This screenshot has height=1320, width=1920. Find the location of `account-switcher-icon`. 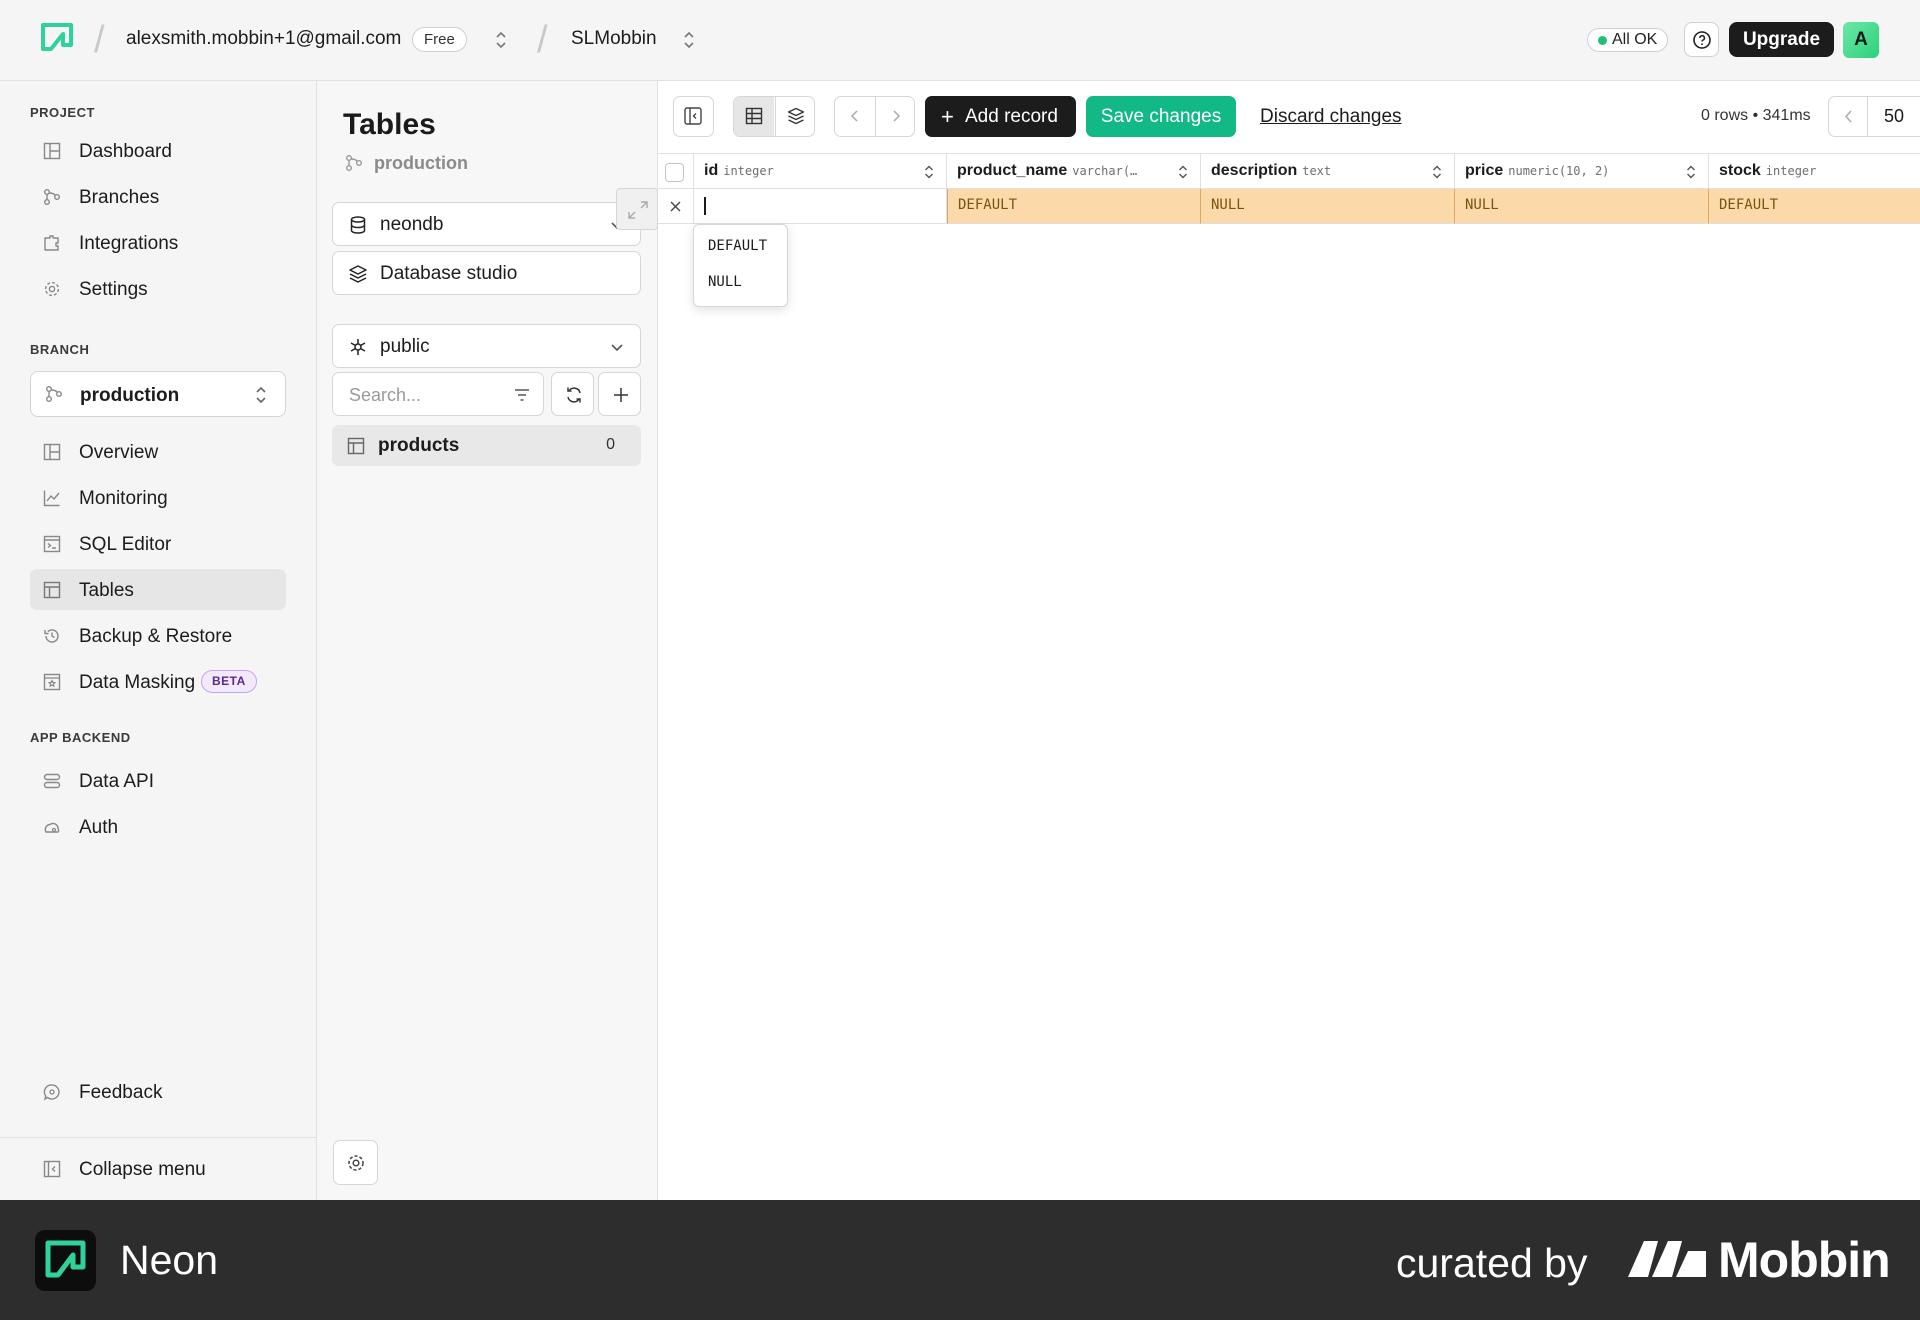

account-switcher-icon is located at coordinates (501, 40).